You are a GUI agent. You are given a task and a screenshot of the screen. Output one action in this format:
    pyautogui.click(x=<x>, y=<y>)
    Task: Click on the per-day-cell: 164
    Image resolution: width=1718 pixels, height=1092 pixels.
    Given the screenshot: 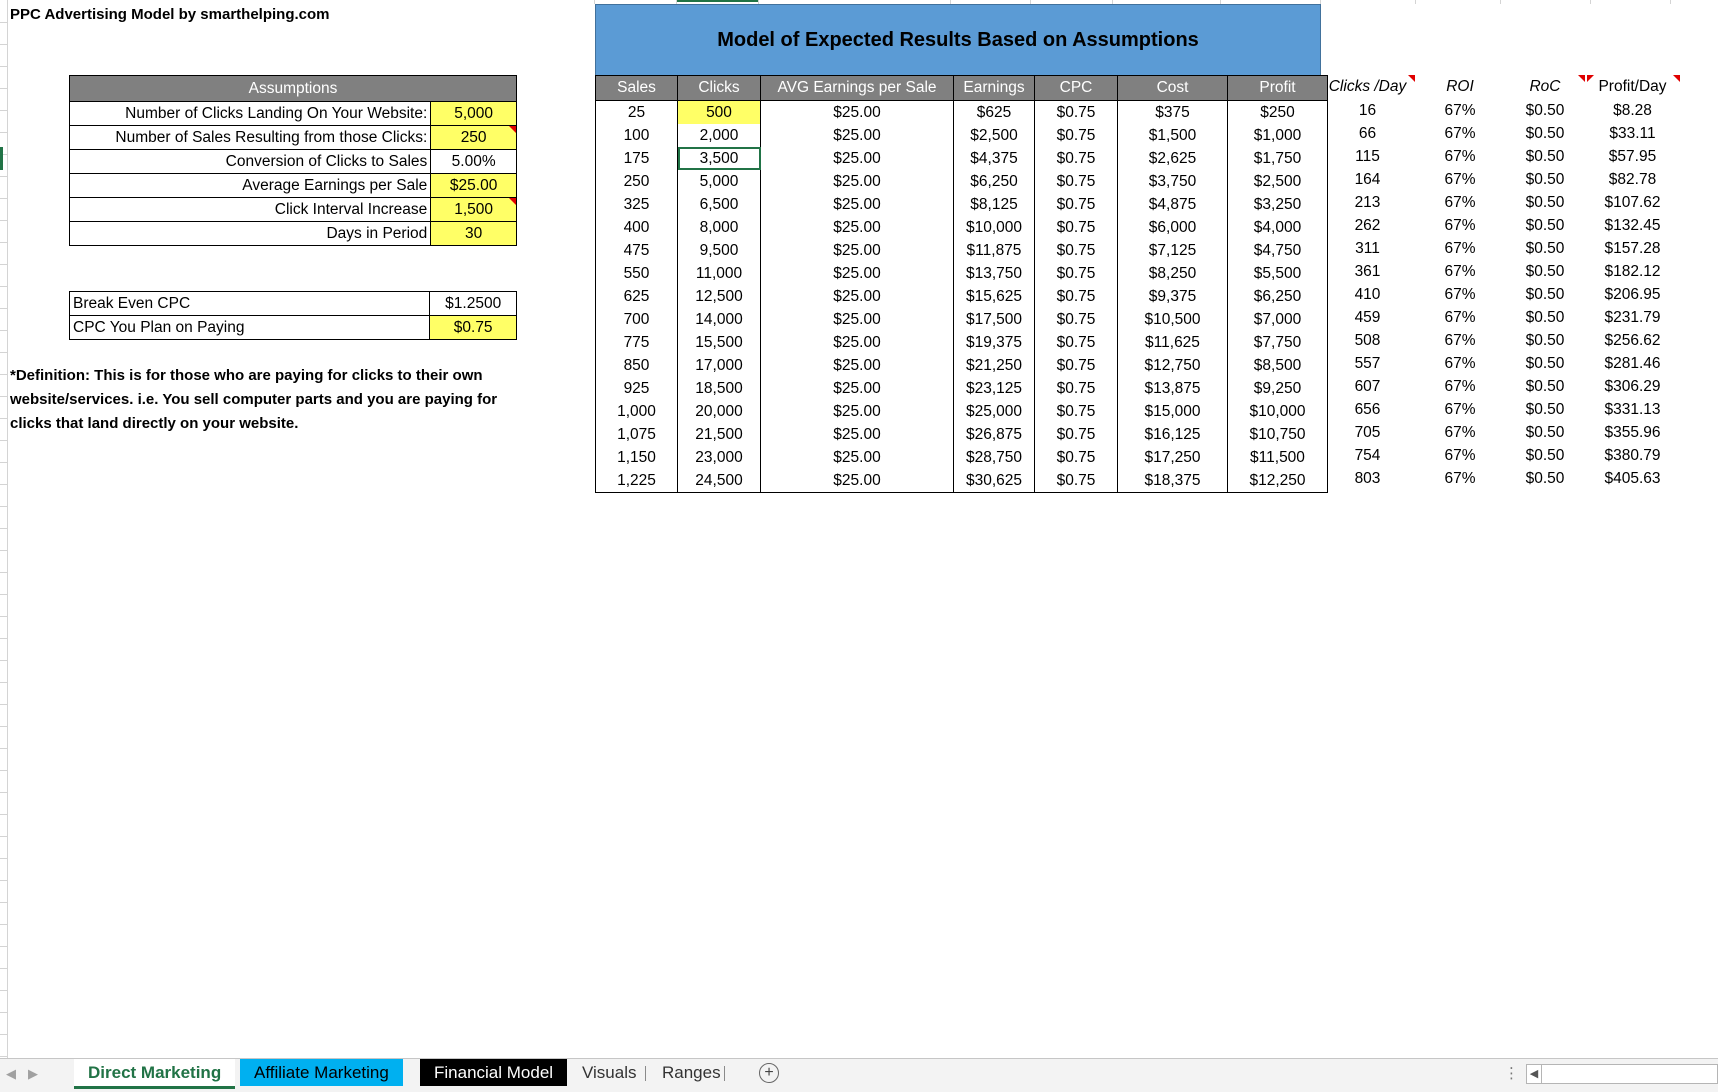 What is the action you would take?
    pyautogui.click(x=1367, y=179)
    